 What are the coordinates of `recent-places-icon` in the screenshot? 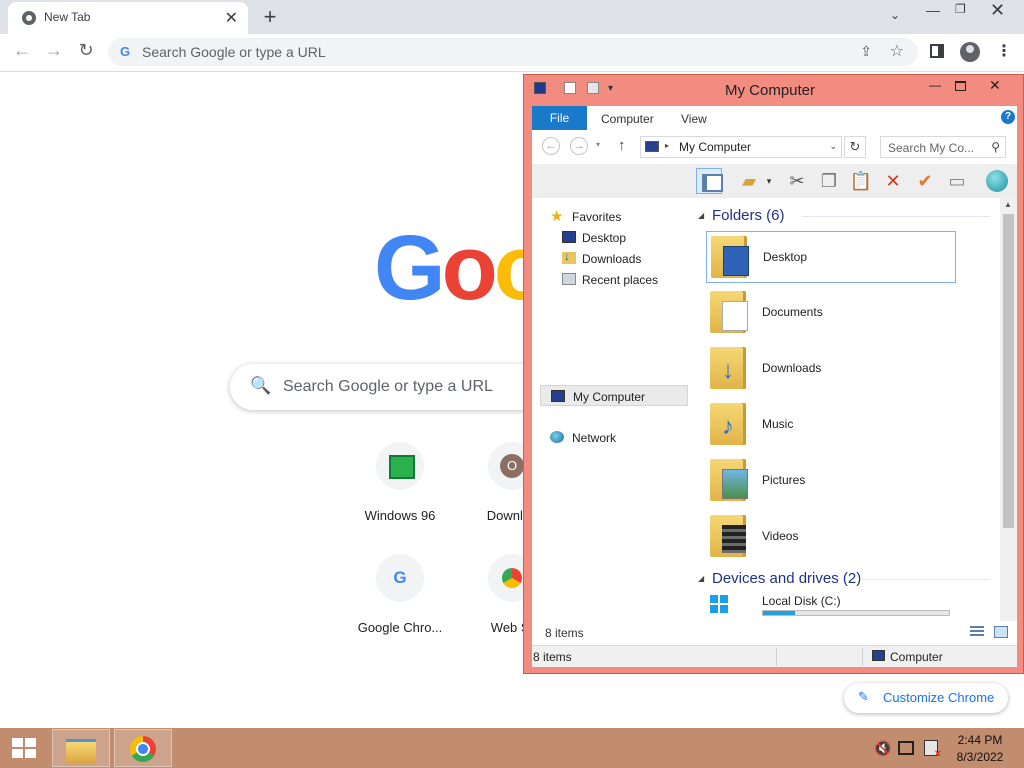 It's located at (569, 279).